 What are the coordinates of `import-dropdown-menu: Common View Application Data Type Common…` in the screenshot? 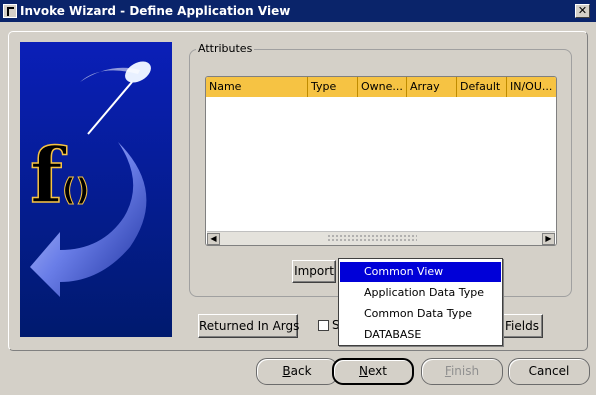 It's located at (420, 302).